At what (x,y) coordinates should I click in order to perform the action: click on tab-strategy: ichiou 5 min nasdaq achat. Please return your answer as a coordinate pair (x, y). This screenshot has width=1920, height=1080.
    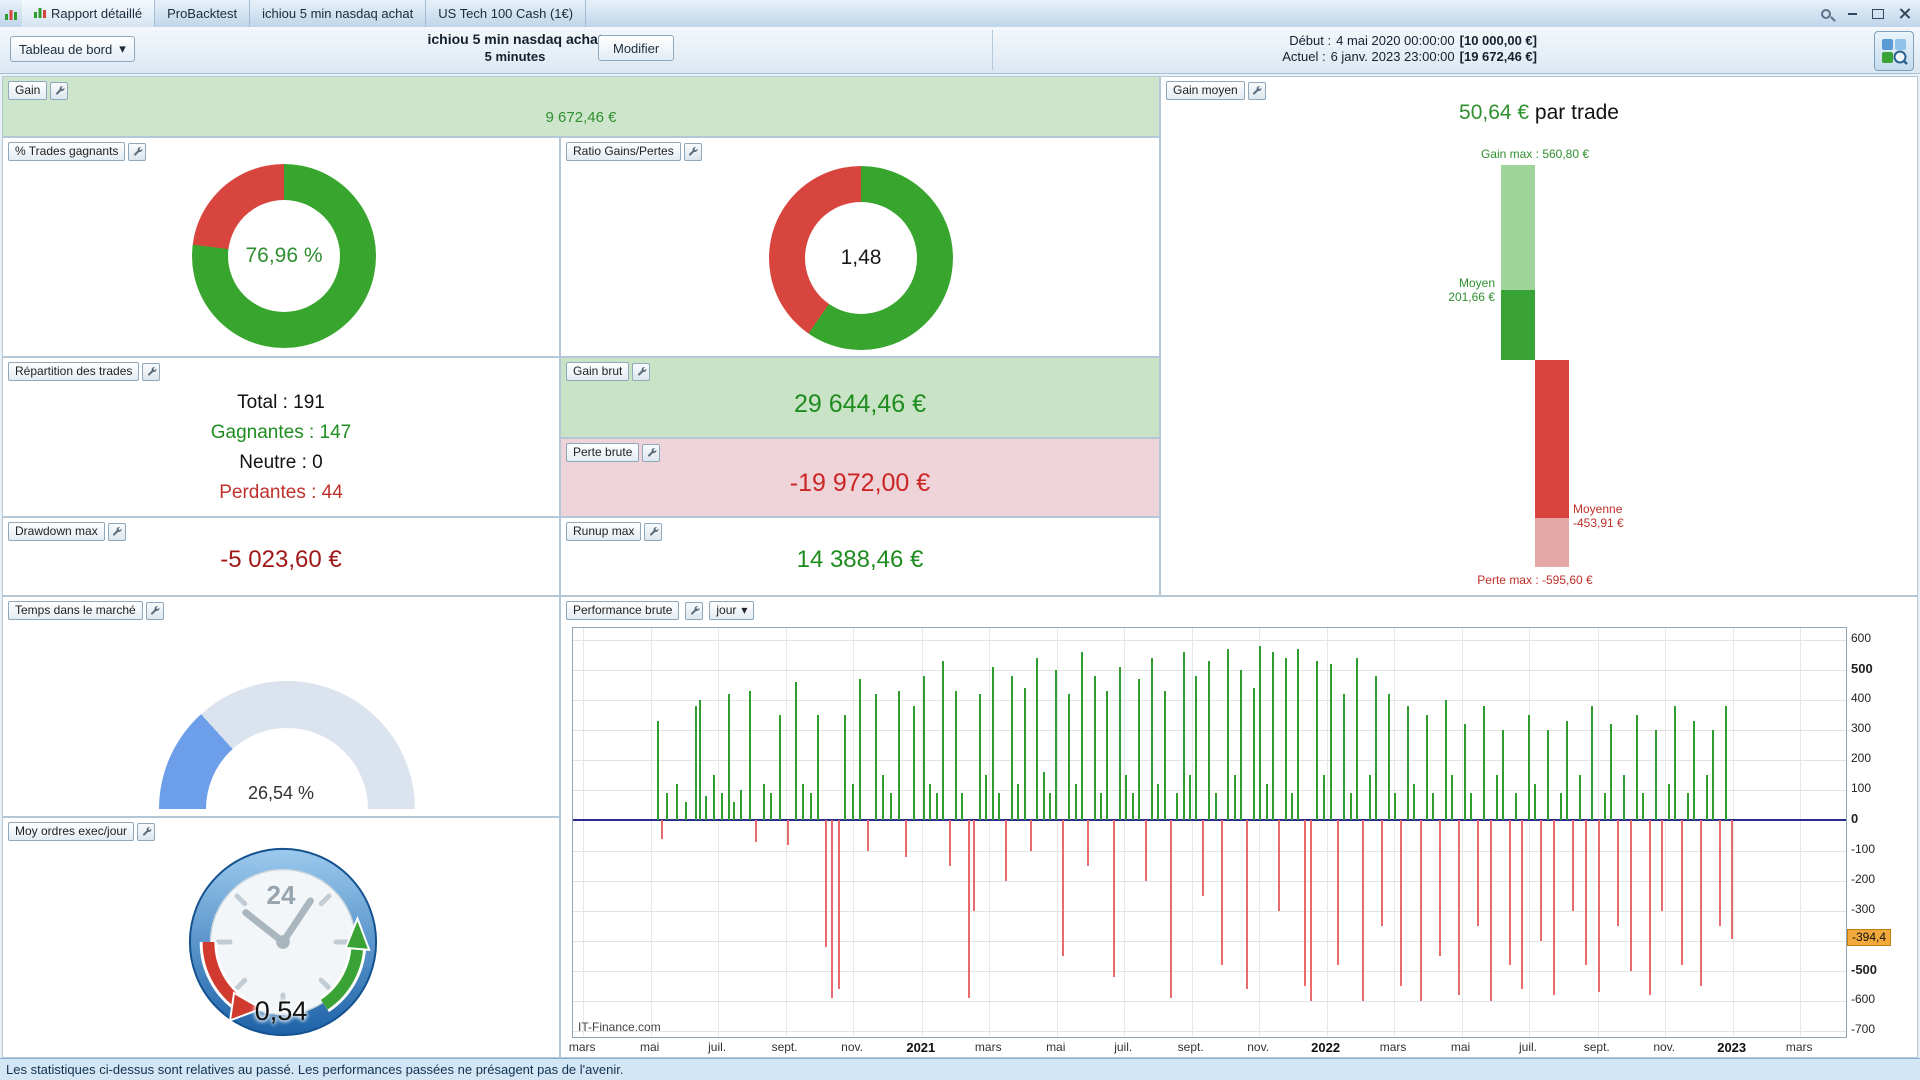
    Looking at the image, I should click on (338, 13).